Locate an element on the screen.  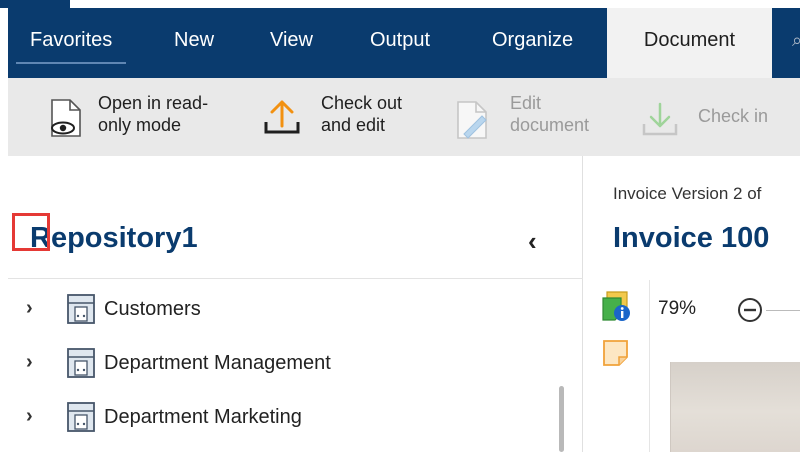
tree-item-department-management: › Department Management is located at coordinates (286, 363).